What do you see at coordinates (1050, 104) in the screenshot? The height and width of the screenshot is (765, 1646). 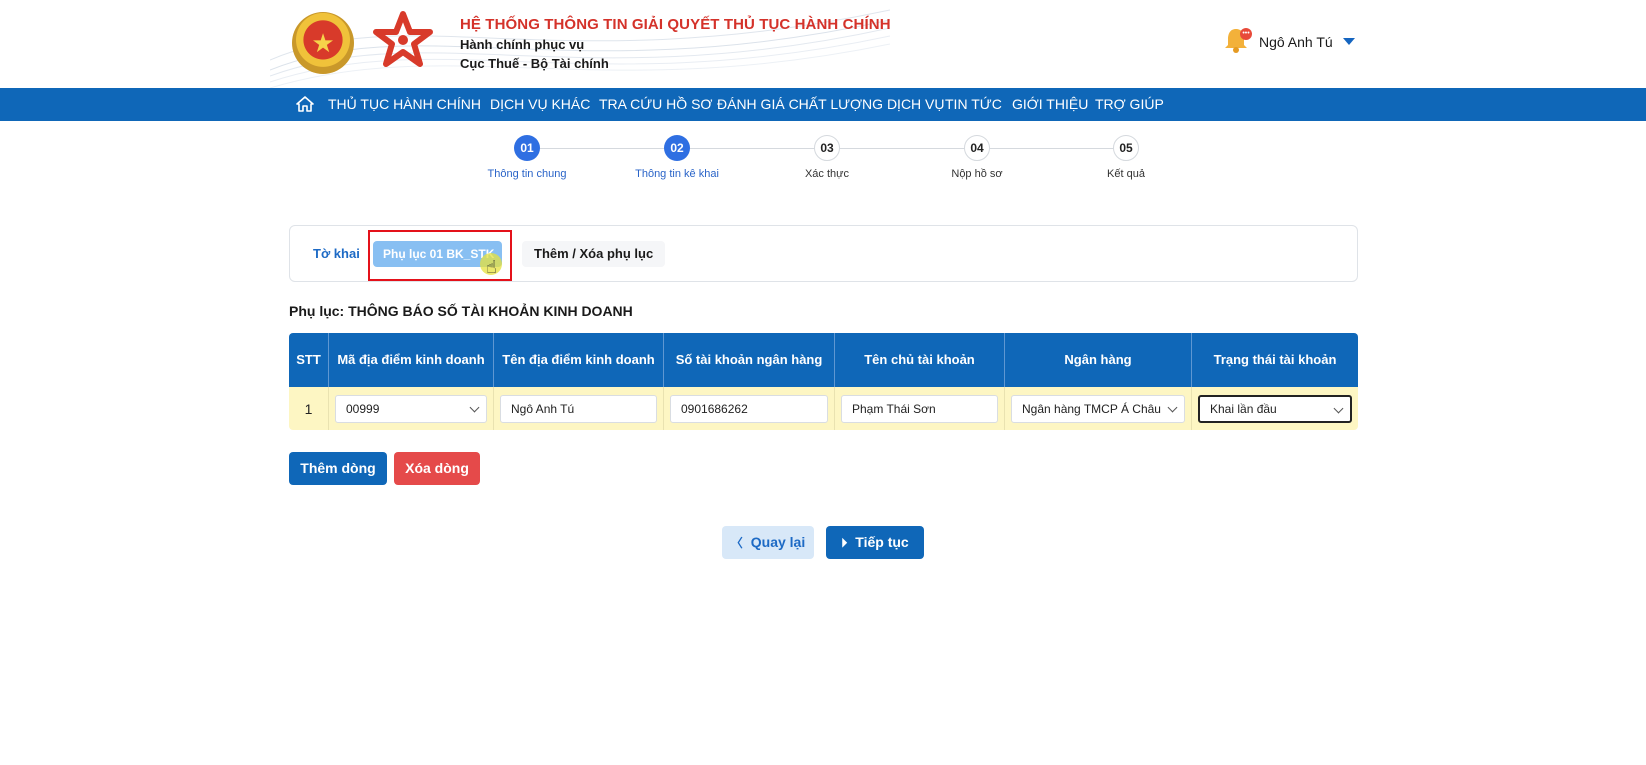 I see `nav-item-gioi-thieu: GIỚI THIỆU` at bounding box center [1050, 104].